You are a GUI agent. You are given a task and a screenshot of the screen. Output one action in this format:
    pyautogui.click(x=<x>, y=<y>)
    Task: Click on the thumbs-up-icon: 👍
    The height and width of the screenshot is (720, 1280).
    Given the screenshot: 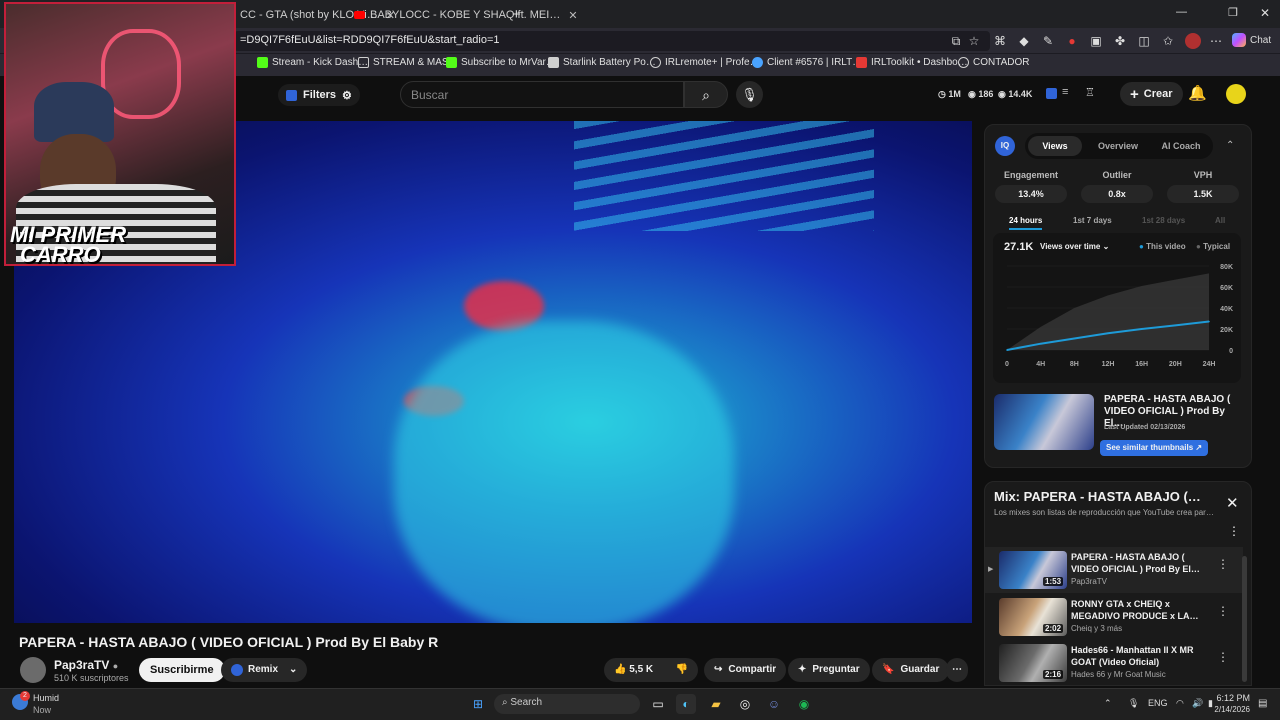 What is the action you would take?
    pyautogui.click(x=620, y=669)
    